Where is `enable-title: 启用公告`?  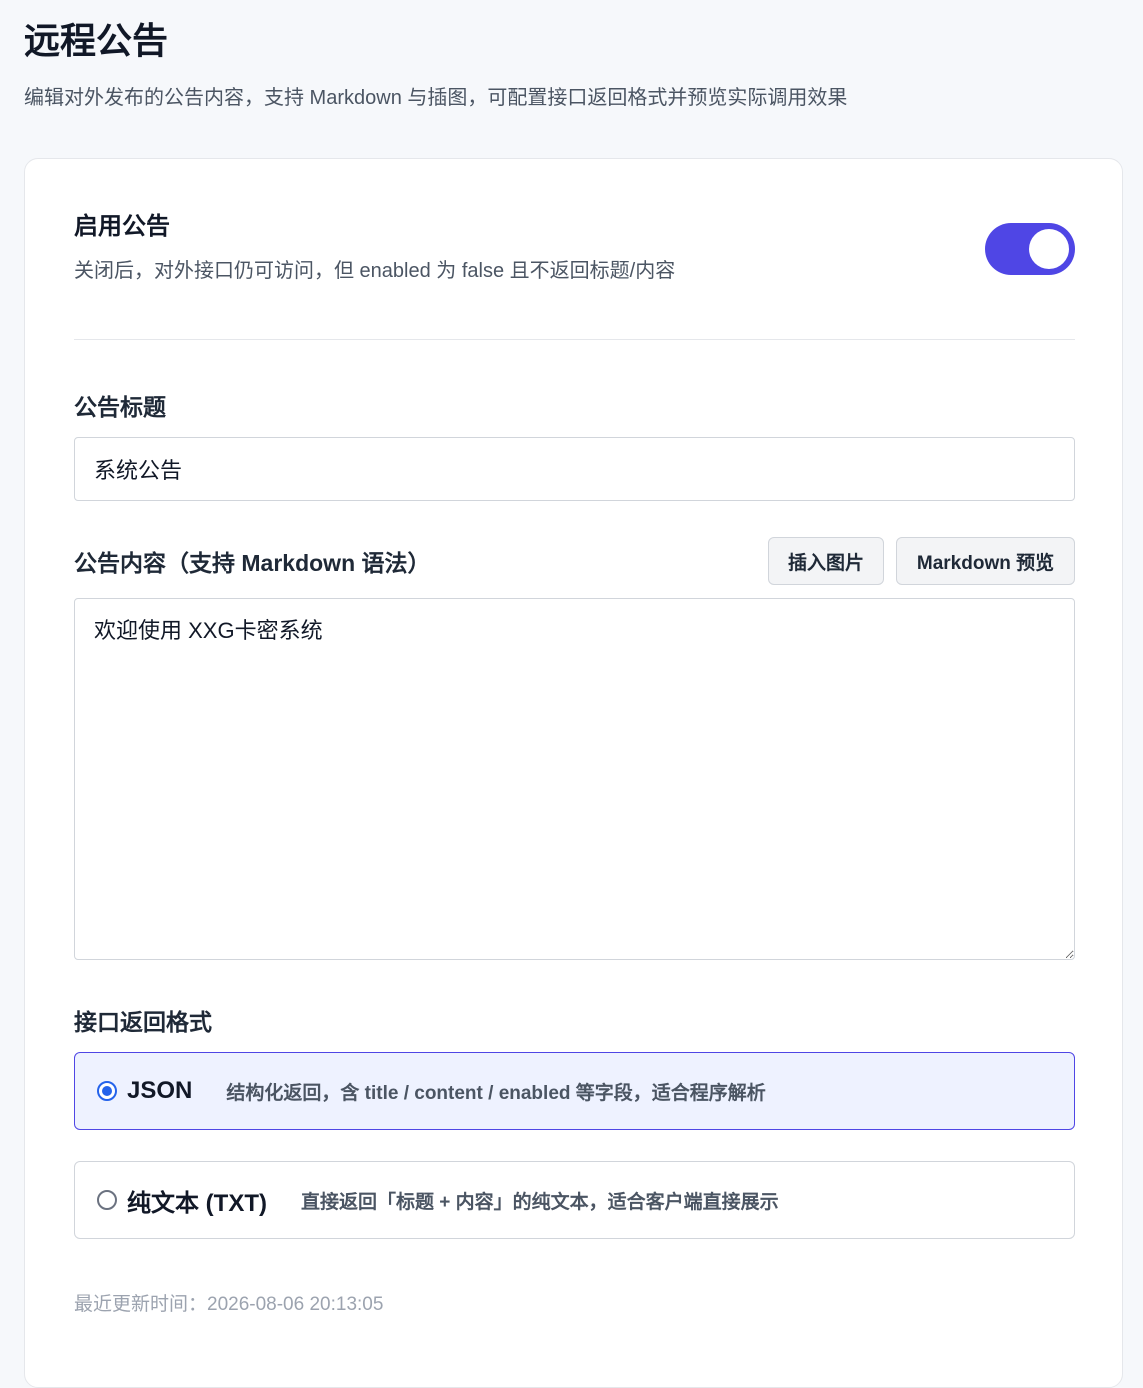 enable-title: 启用公告 is located at coordinates (122, 226).